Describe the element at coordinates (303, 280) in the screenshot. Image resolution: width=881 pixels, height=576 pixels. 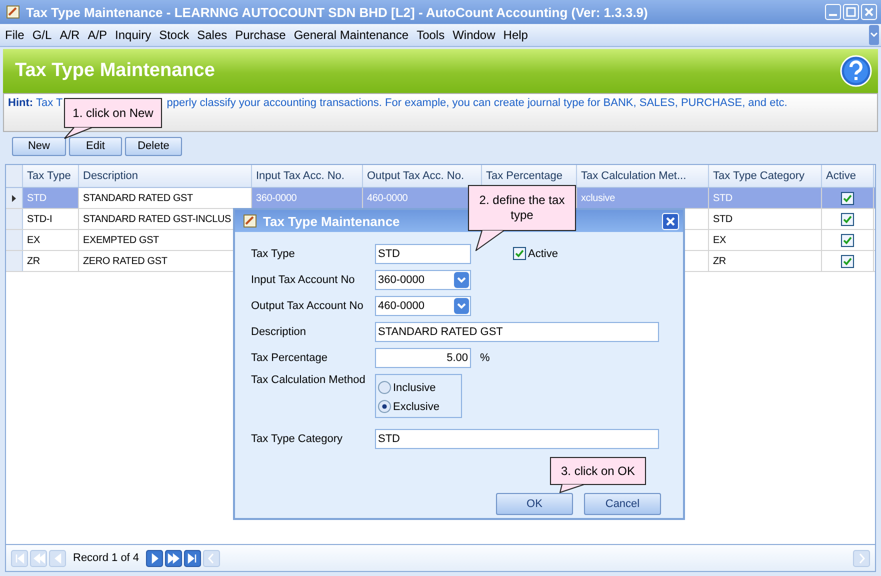
I see `field-label: Input Tax Account No` at that location.